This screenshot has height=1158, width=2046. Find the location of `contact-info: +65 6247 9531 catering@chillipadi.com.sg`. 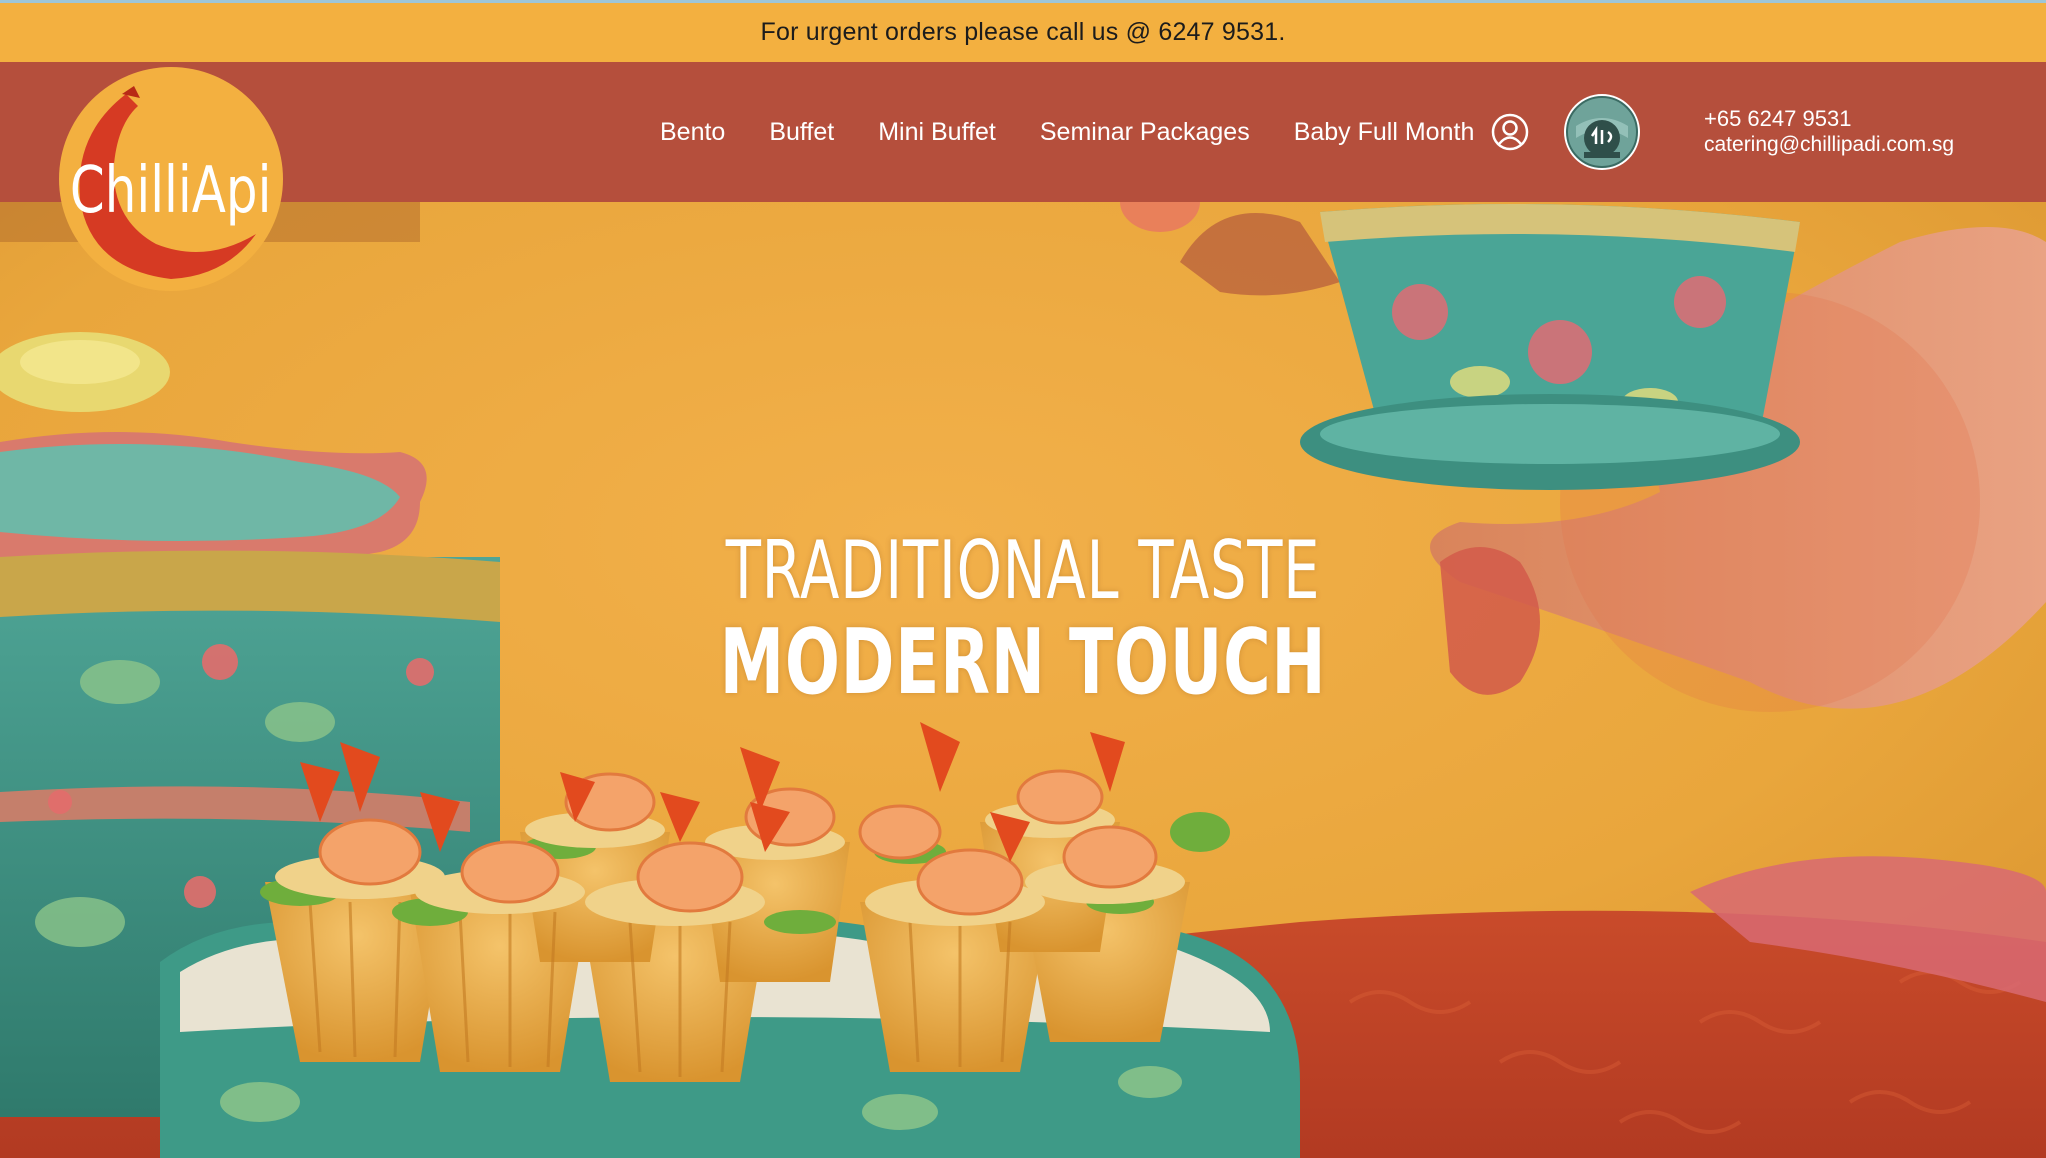

contact-info: +65 6247 9531 catering@chillipadi.com.sg is located at coordinates (1829, 132).